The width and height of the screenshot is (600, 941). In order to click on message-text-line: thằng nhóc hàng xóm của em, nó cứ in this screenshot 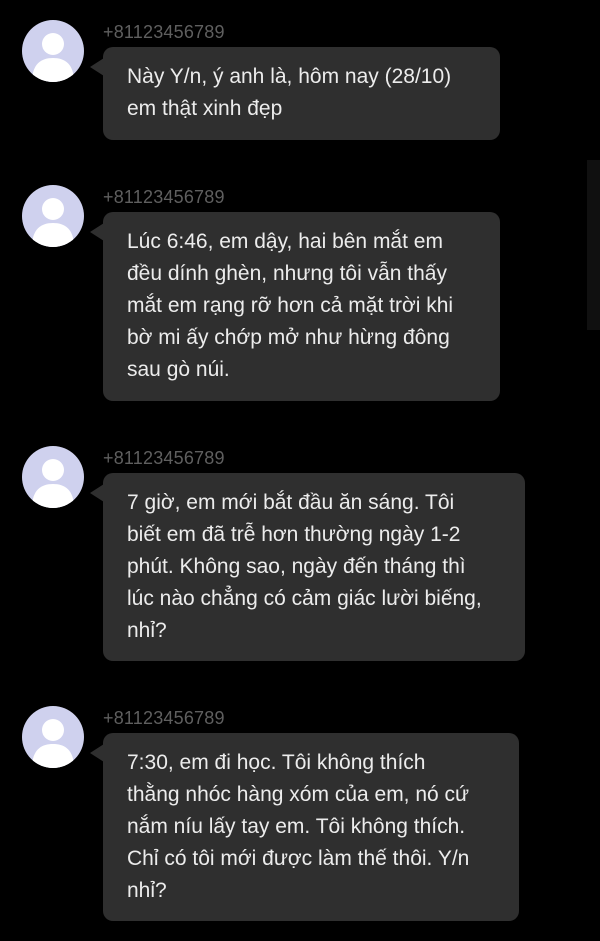, I will do `click(298, 794)`.